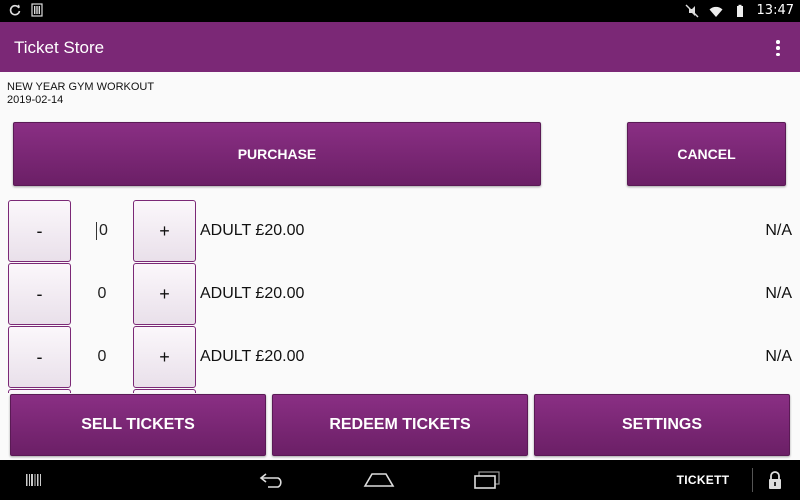  Describe the element at coordinates (34, 480) in the screenshot. I see `barcode-icon` at that location.